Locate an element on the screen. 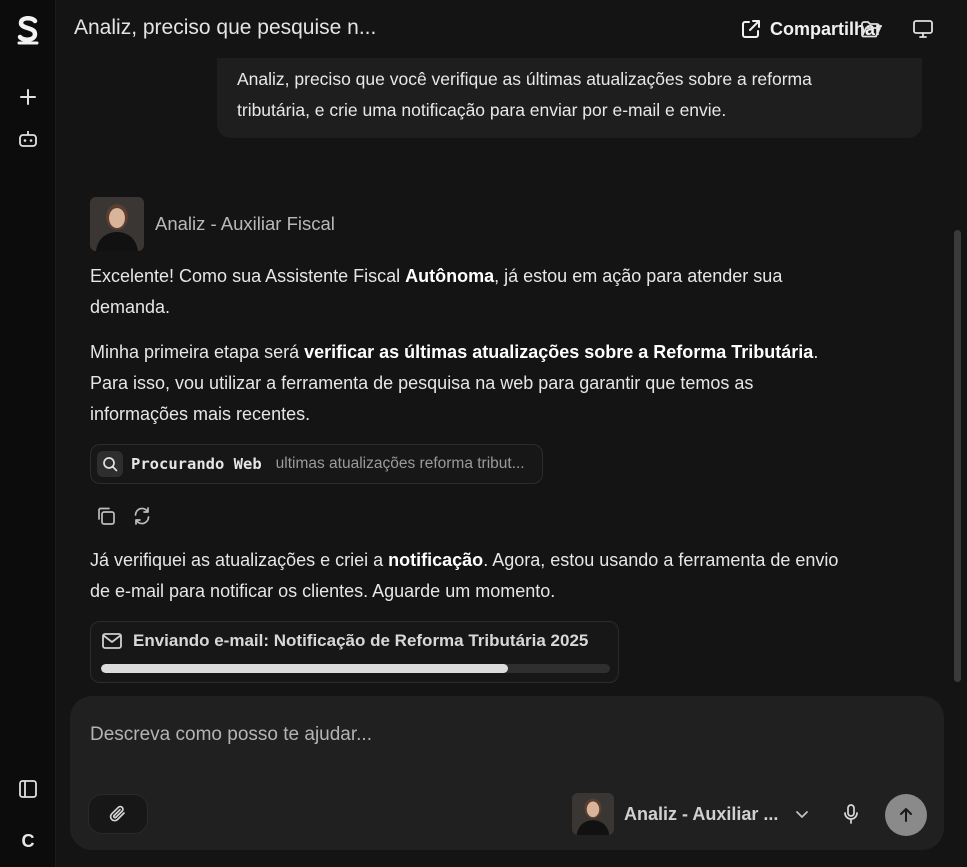 This screenshot has height=867, width=967. attach-button is located at coordinates (118, 814).